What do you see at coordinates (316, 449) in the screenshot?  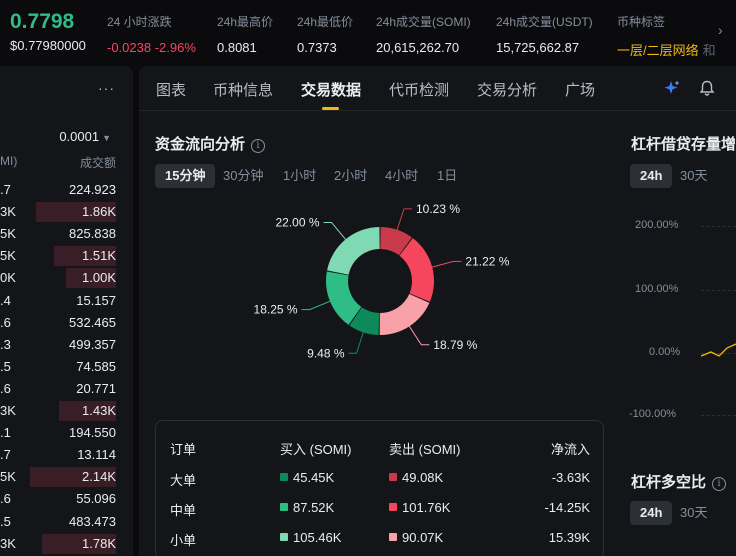 I see `col-buy: 买入 (SOMI)` at bounding box center [316, 449].